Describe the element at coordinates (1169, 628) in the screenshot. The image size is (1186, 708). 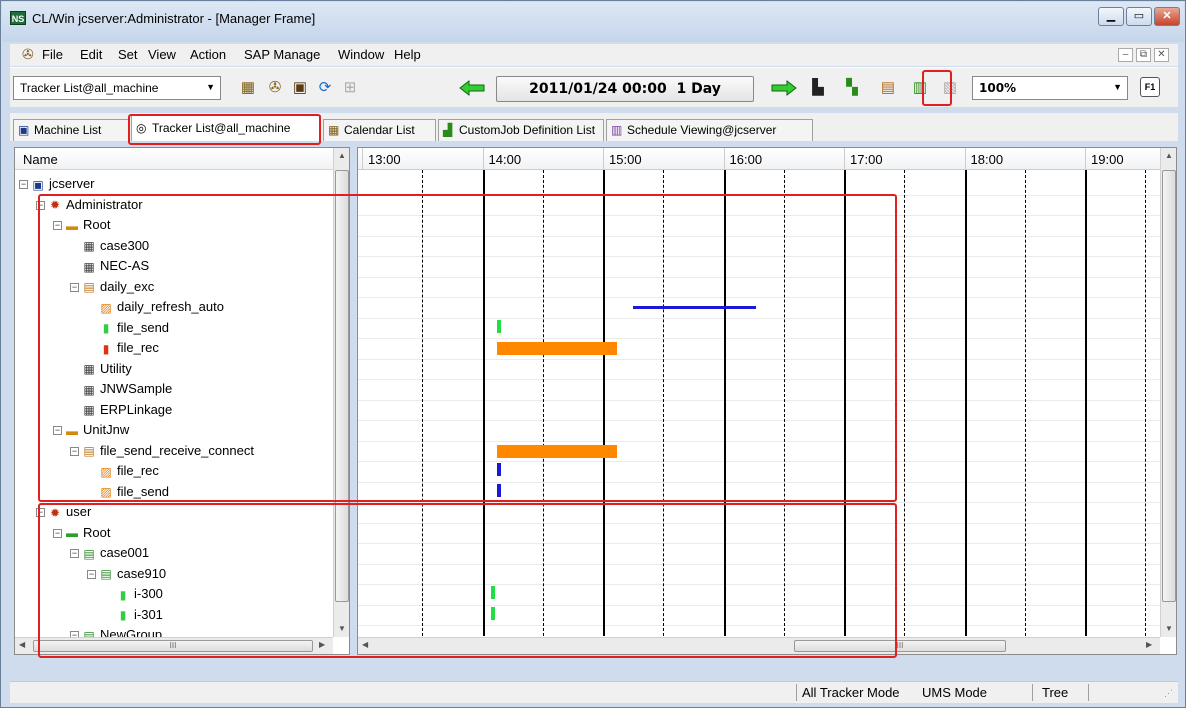
I see `scroll-down-icon: ▼` at that location.